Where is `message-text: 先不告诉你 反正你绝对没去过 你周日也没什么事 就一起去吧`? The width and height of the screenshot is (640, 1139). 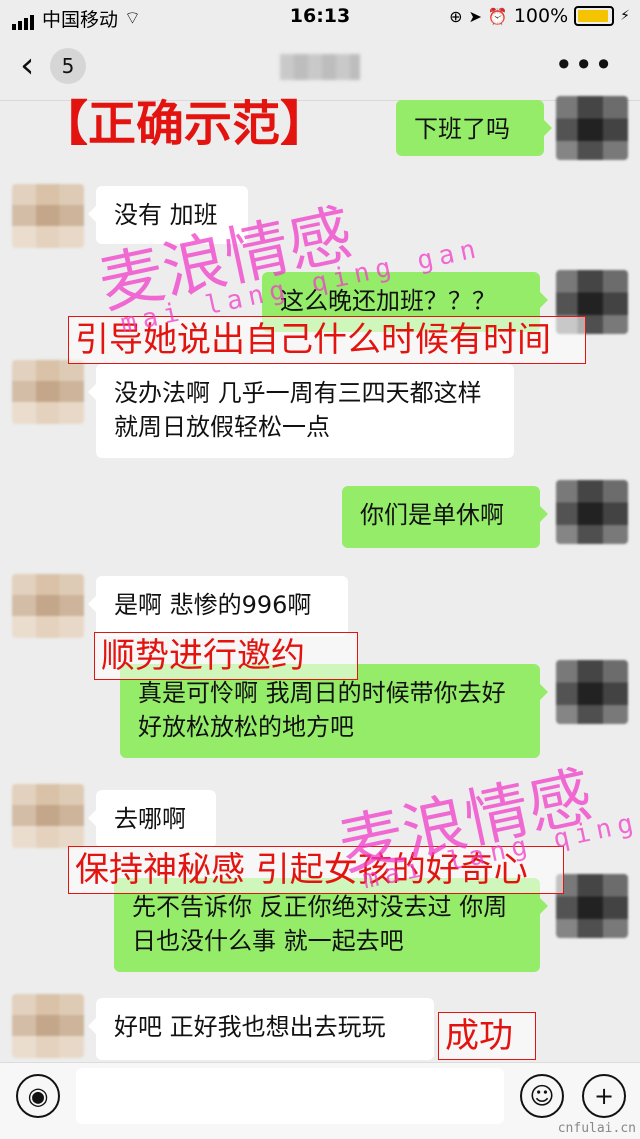
message-text: 先不告诉你 反正你绝对没去过 你周日也没什么事 就一起去吧 is located at coordinates (320, 924).